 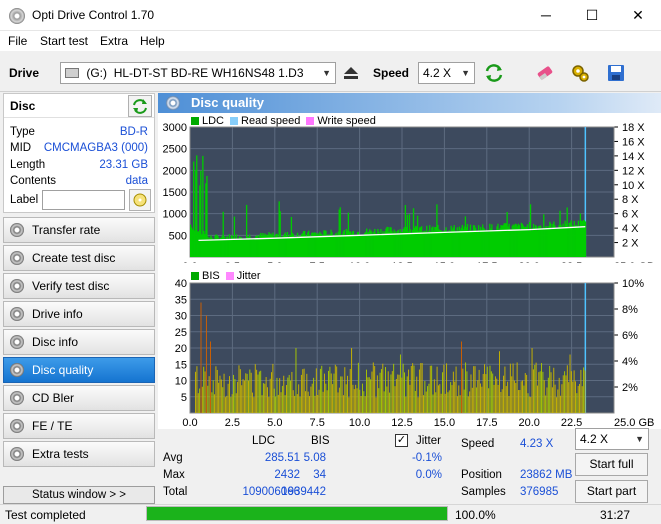 What do you see at coordinates (79, 426) in the screenshot?
I see `nav-fe-te: FE / TE` at bounding box center [79, 426].